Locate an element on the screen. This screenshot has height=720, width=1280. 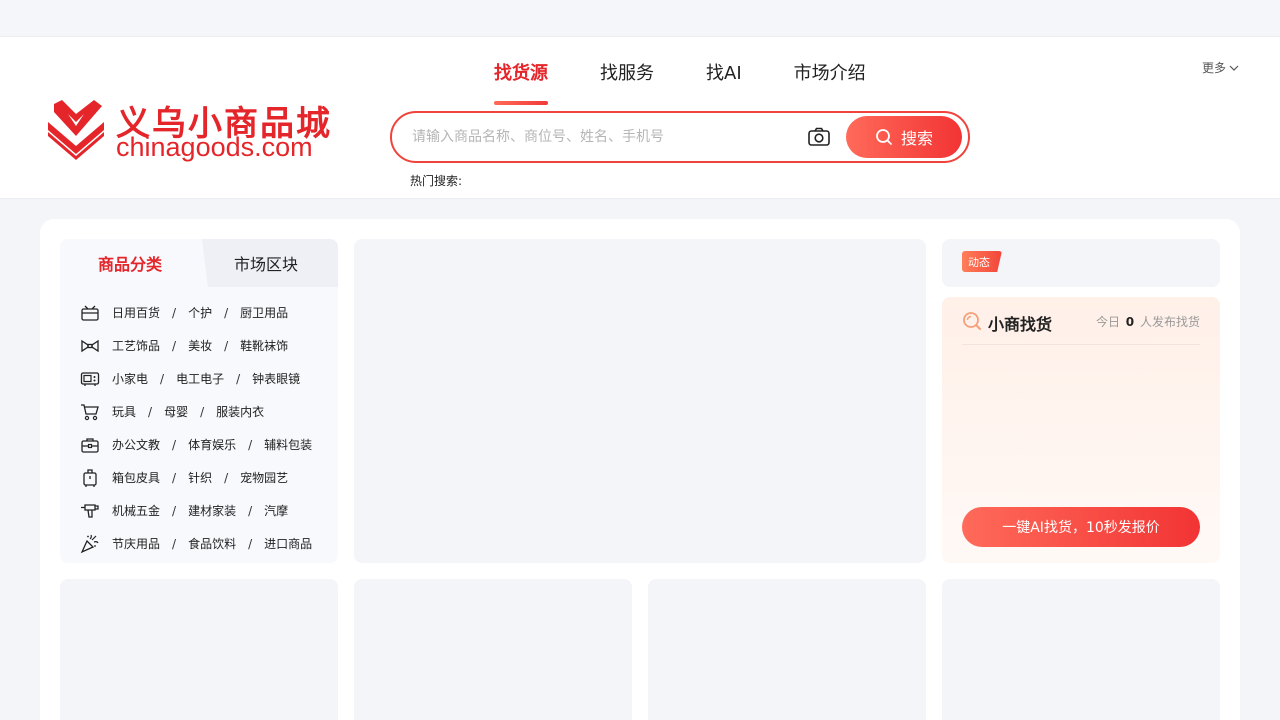
category-link: 体育娱乐 is located at coordinates (212, 444).